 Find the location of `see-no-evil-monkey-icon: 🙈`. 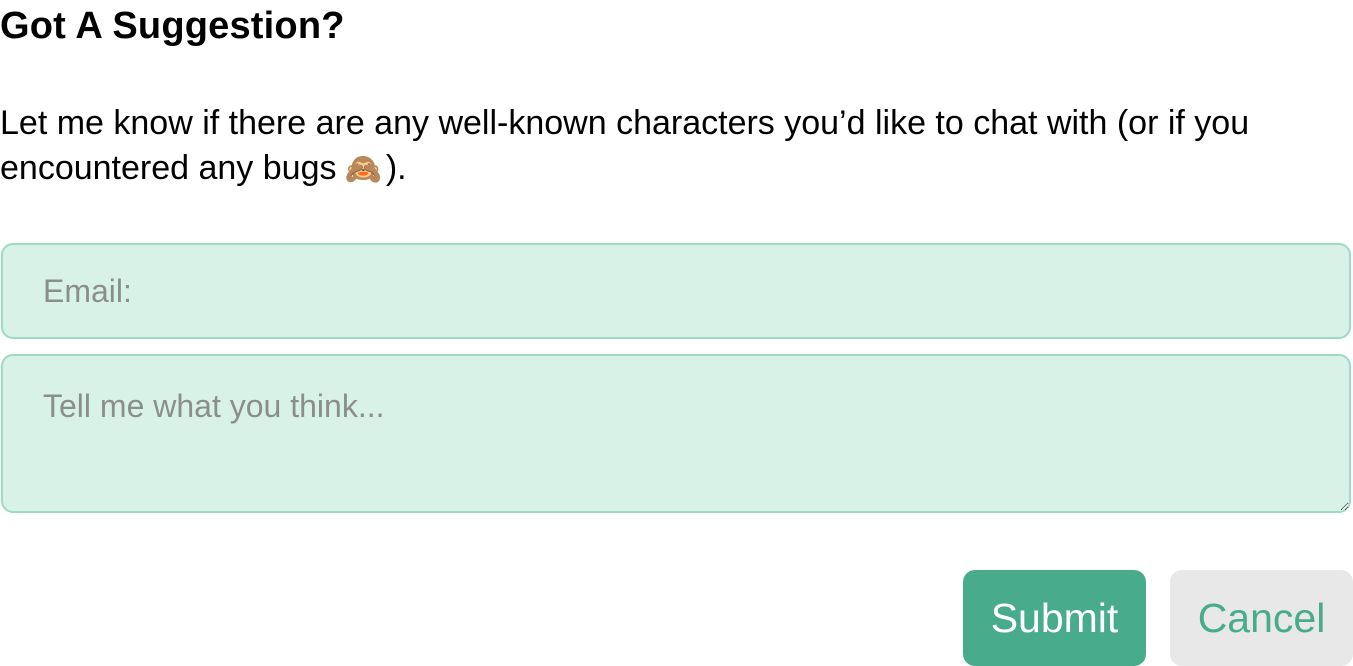

see-no-evil-monkey-icon: 🙈 is located at coordinates (363, 169).